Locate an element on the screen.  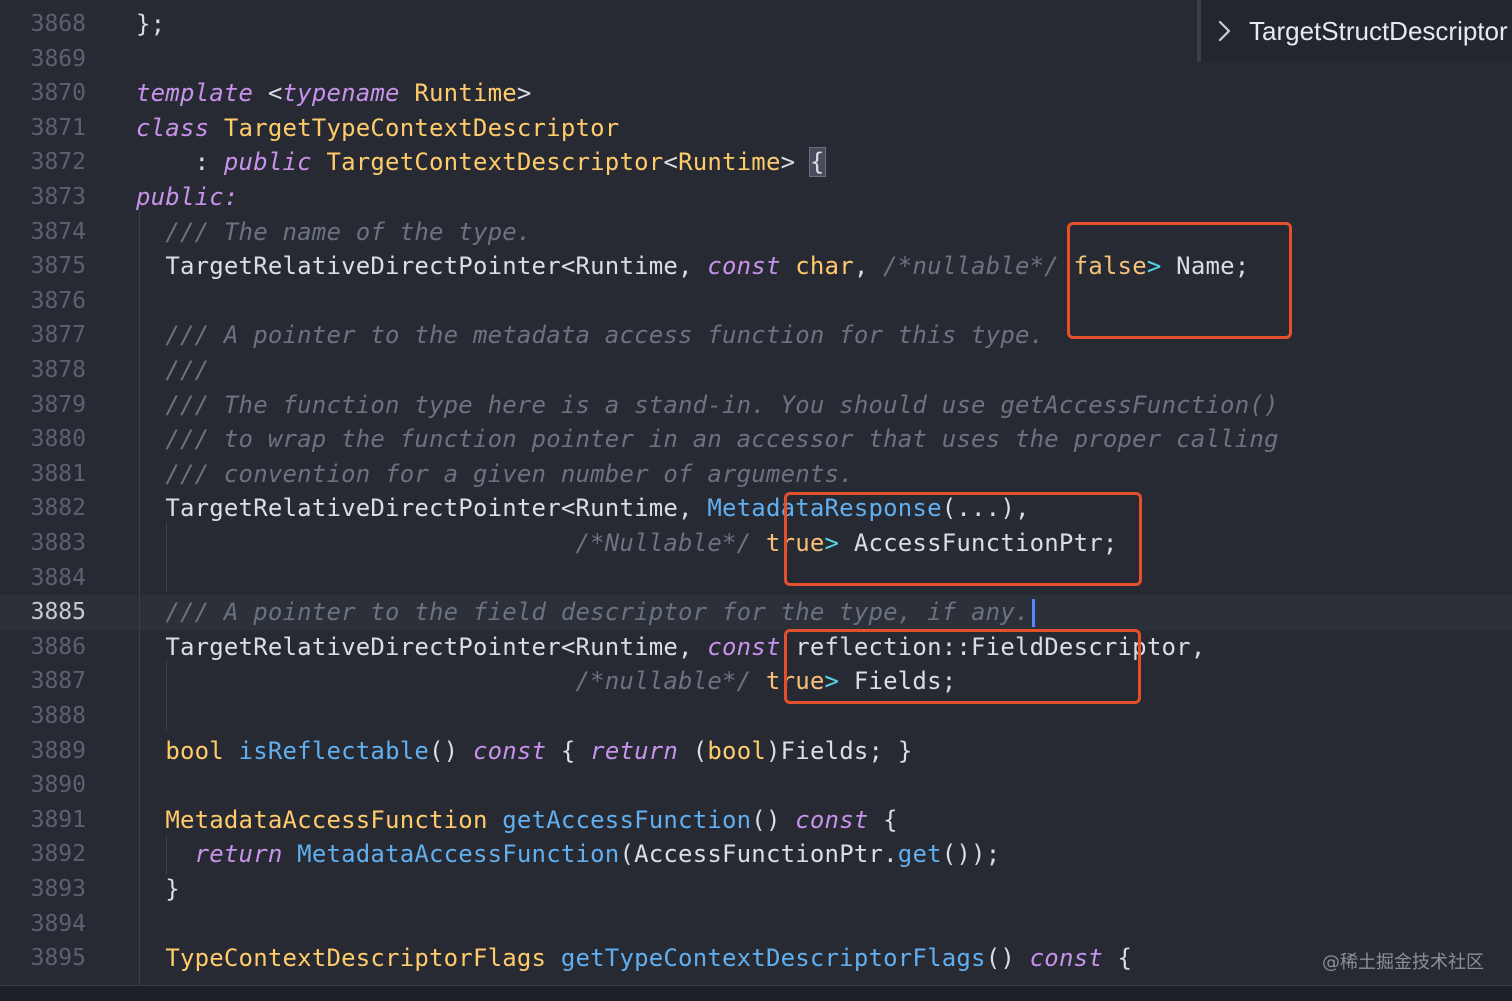
code-line: 3893 } is located at coordinates (756, 889).